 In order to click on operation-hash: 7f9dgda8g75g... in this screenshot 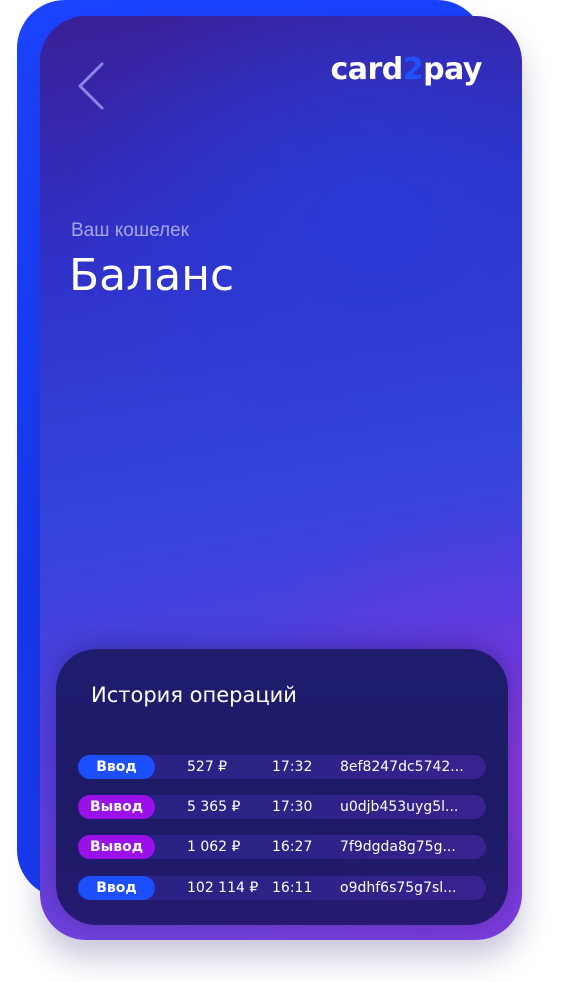, I will do `click(398, 847)`.